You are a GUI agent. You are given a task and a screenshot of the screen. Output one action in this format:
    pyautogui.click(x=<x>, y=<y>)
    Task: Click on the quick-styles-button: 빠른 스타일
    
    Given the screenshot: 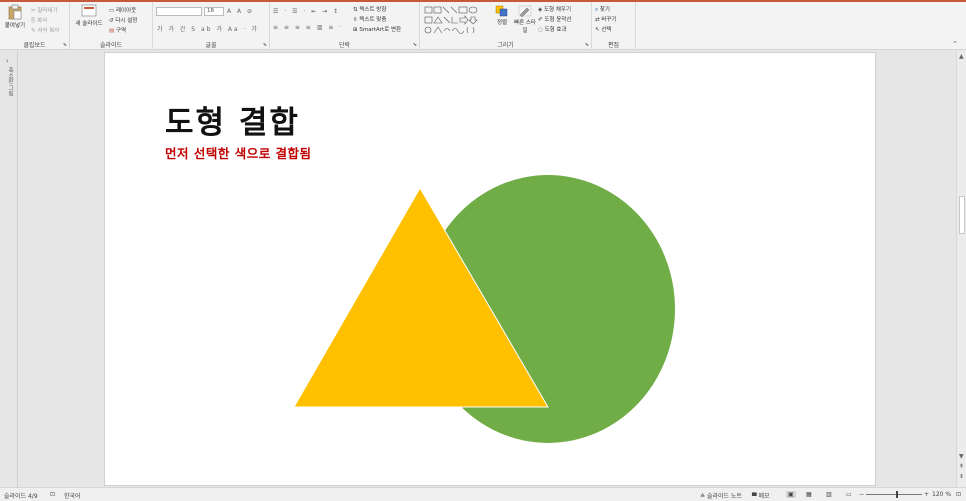 What is the action you would take?
    pyautogui.click(x=525, y=19)
    